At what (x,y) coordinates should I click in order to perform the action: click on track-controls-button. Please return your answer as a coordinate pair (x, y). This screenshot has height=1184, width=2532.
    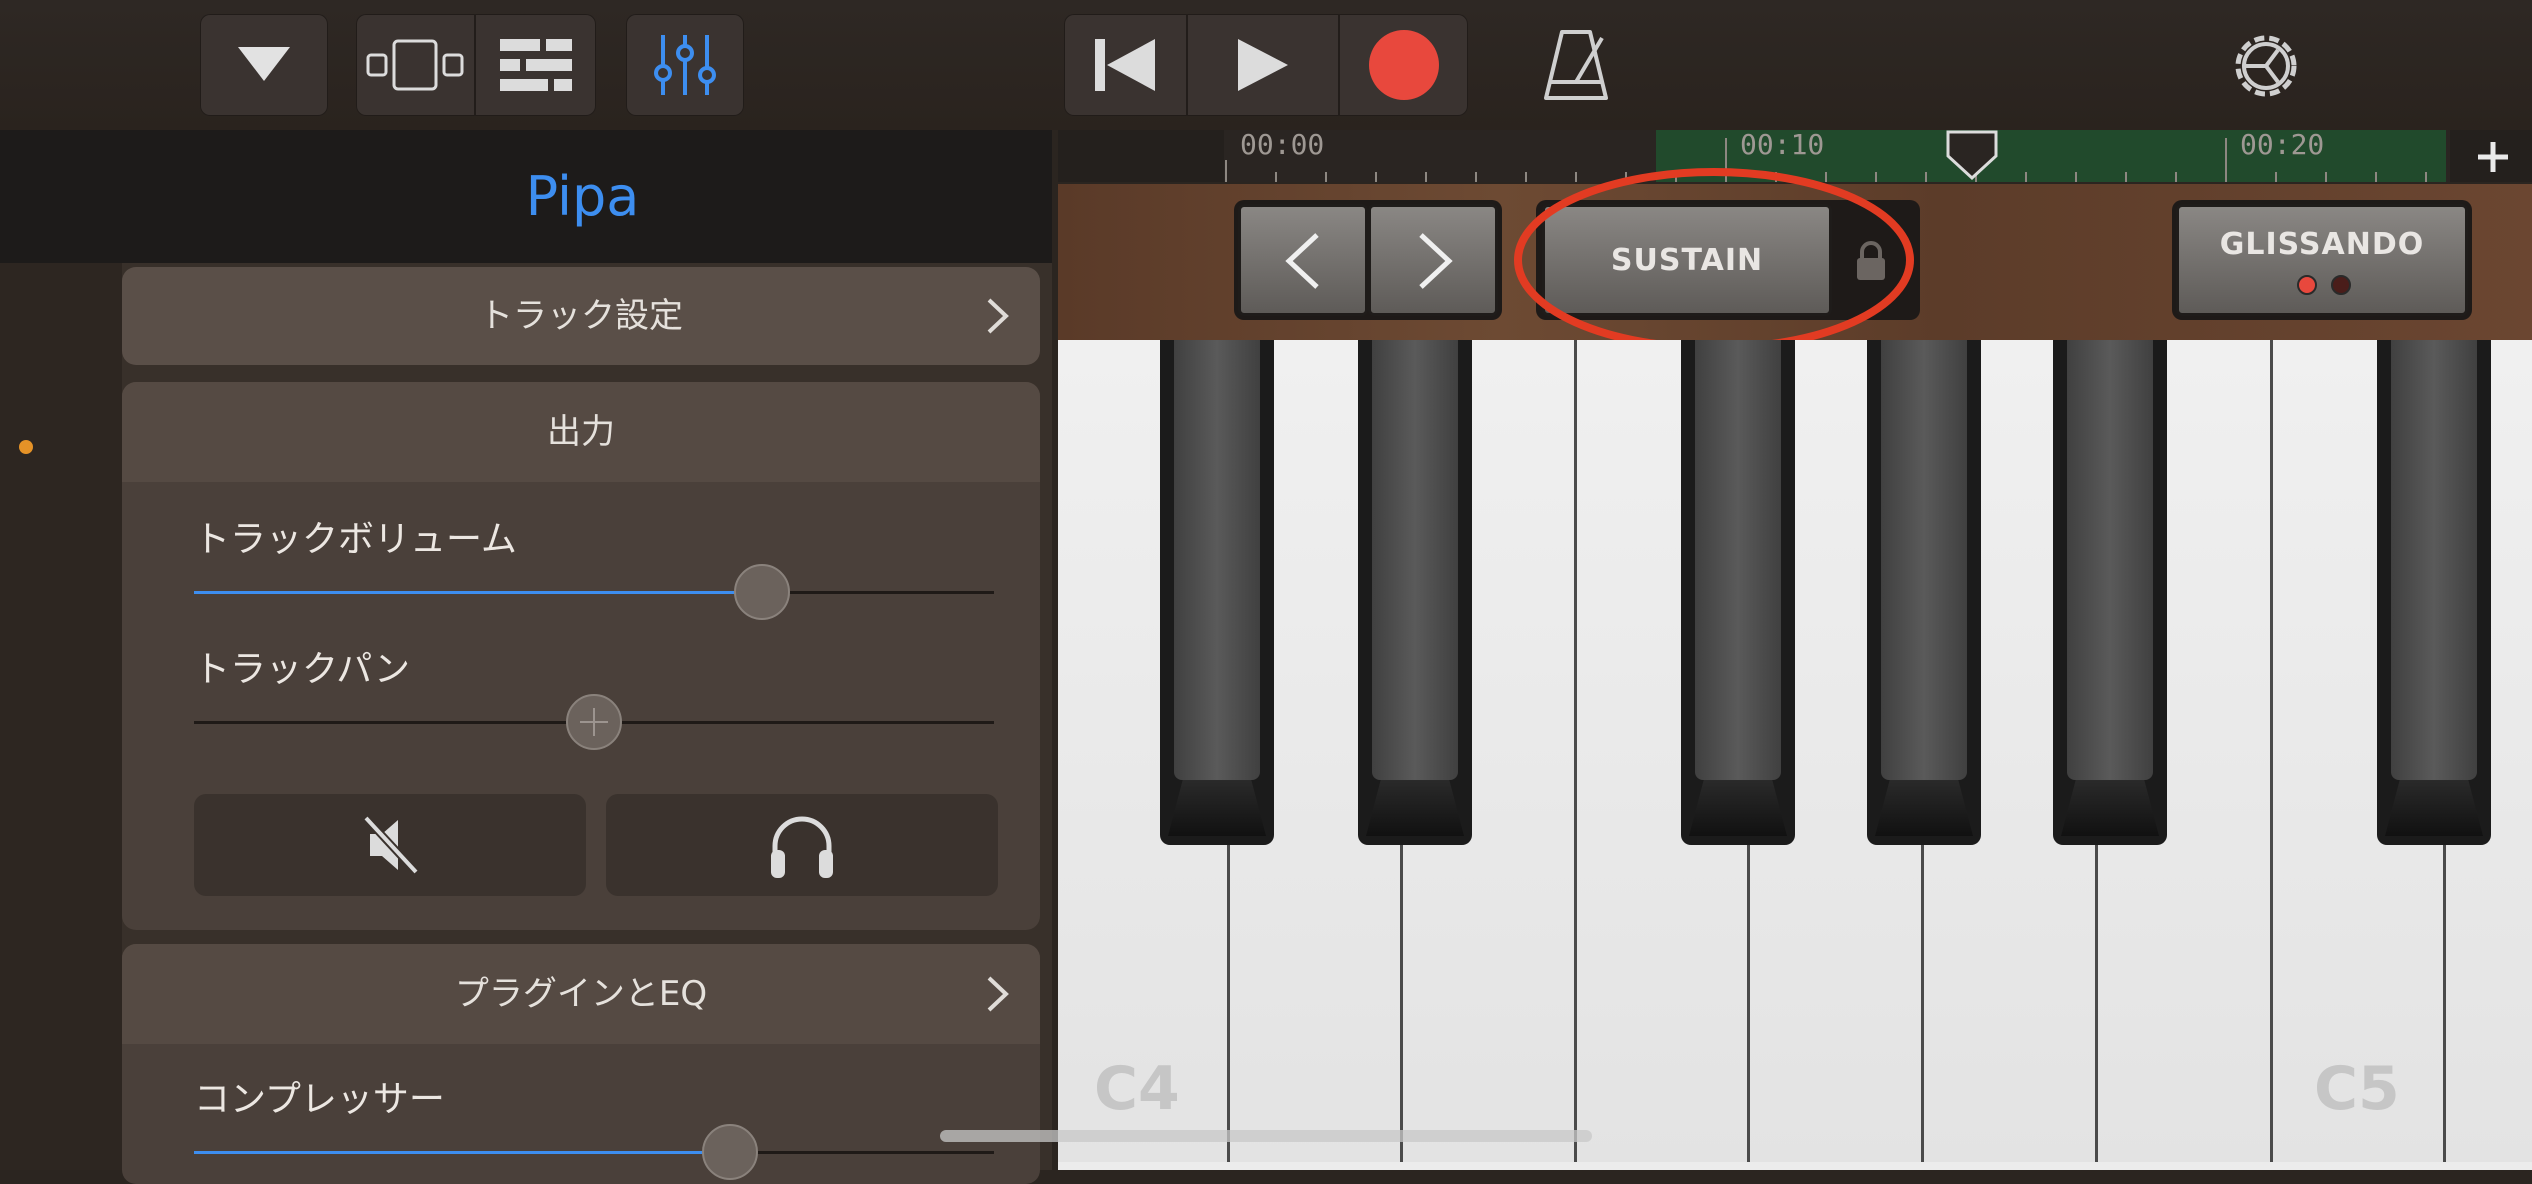
    Looking at the image, I should click on (685, 65).